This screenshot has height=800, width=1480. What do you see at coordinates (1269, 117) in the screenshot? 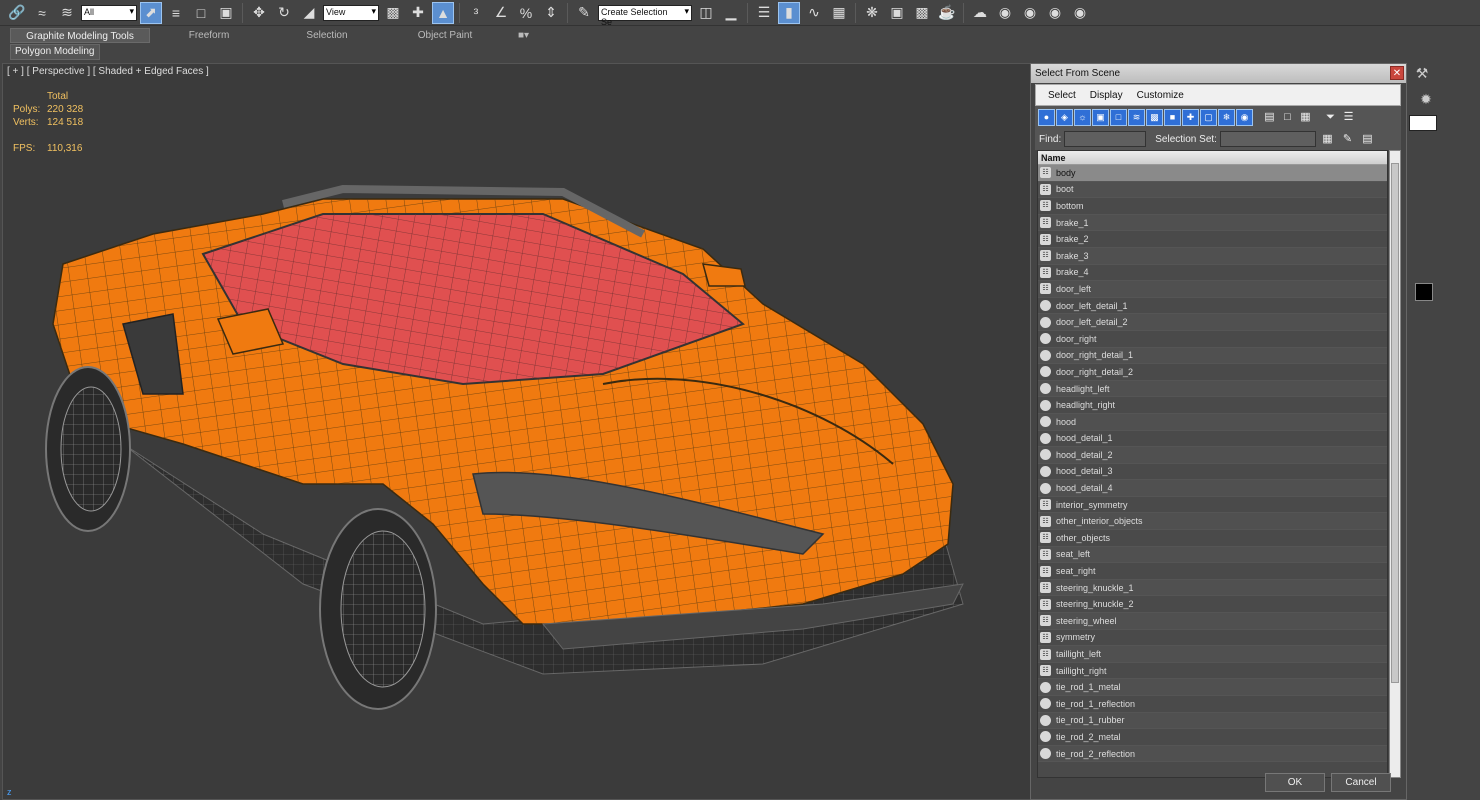
I see `select-all-icon: ▤` at bounding box center [1269, 117].